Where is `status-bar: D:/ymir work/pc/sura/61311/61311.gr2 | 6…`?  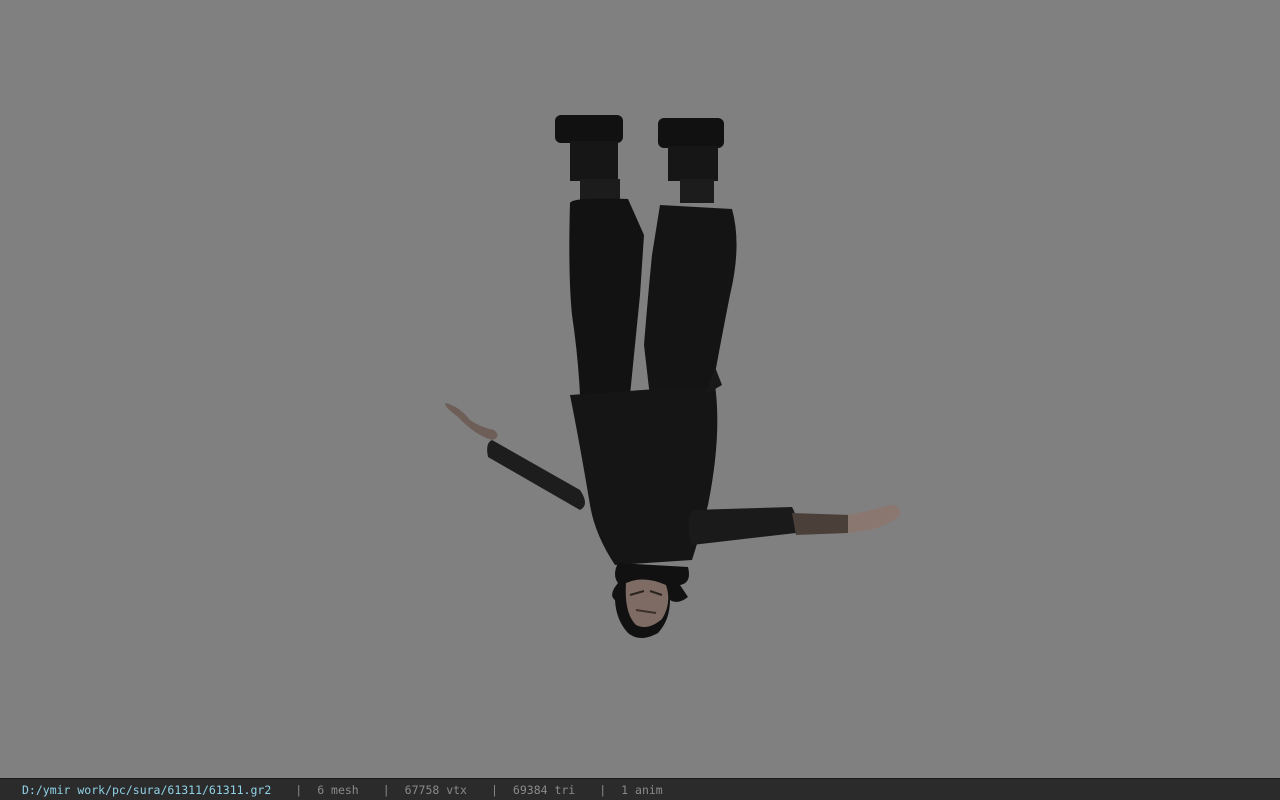
status-bar: D:/ymir work/pc/sura/61311/61311.gr2 | 6… is located at coordinates (640, 789).